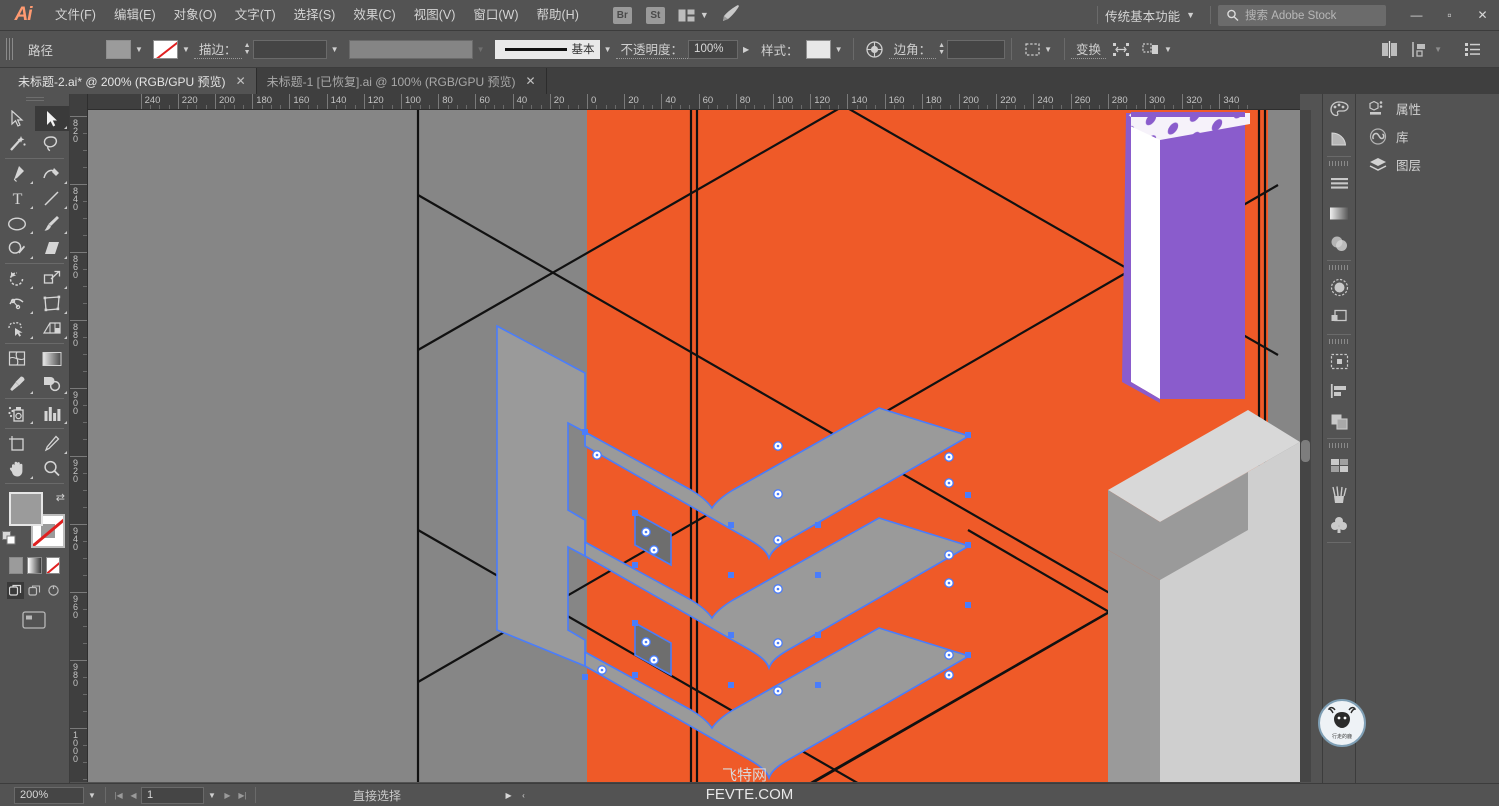 This screenshot has height=806, width=1499. Describe the element at coordinates (52, 443) in the screenshot. I see `slice-tool` at that location.